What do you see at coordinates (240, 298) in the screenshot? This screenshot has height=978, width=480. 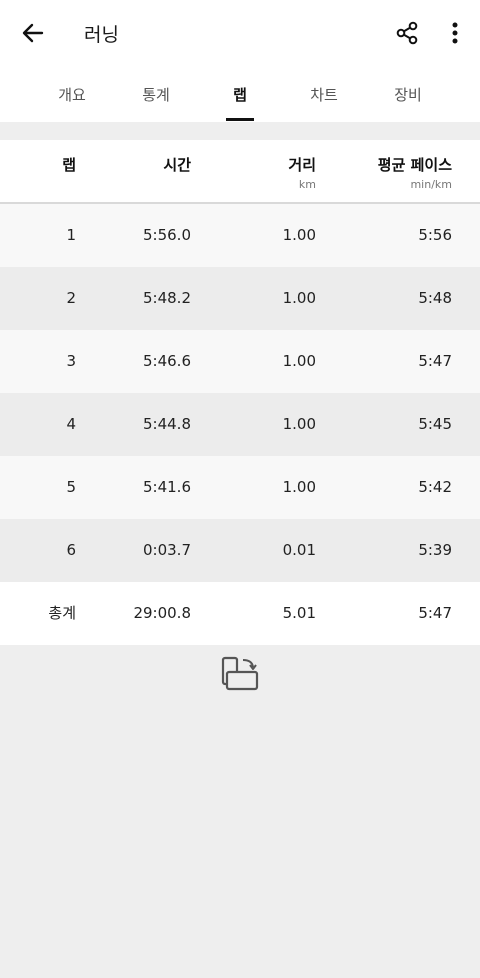 I see `table-row: 2 5:48.2 1.00 5:48` at bounding box center [240, 298].